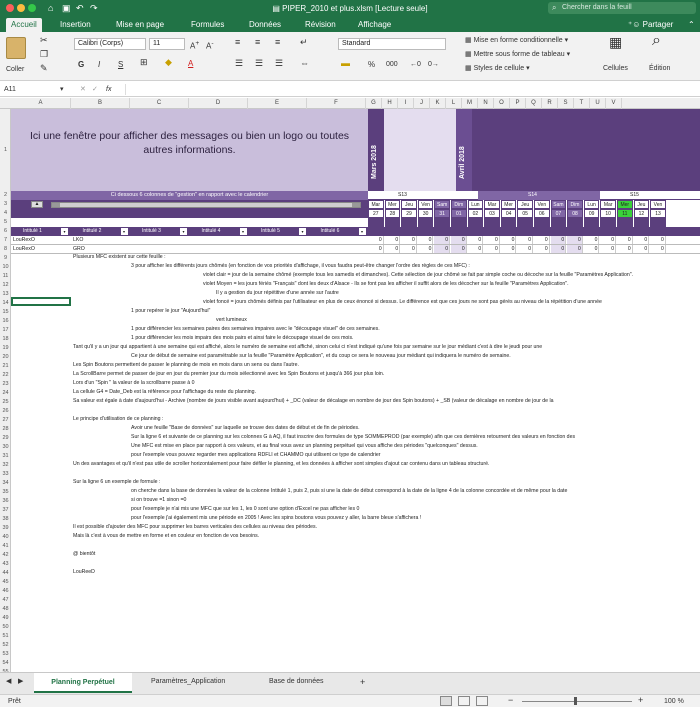  I want to click on scrollbar, so click(206, 205).